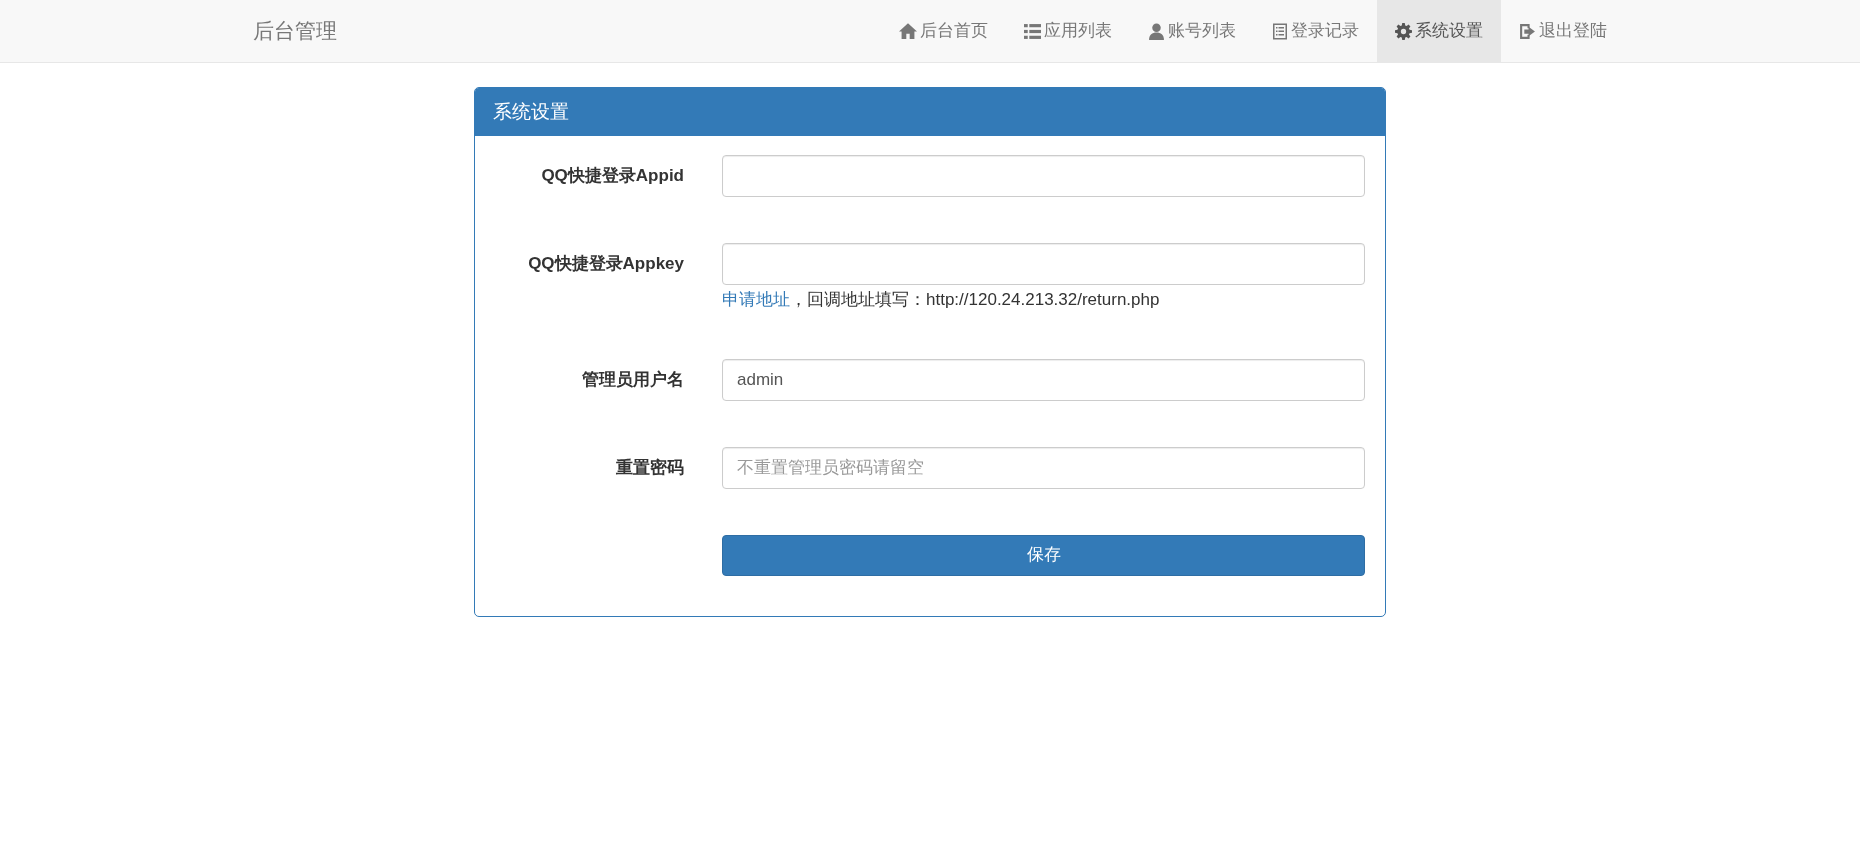 The image size is (1860, 867). Describe the element at coordinates (605, 264) in the screenshot. I see `field-label: QQ快捷登录Appkey` at that location.